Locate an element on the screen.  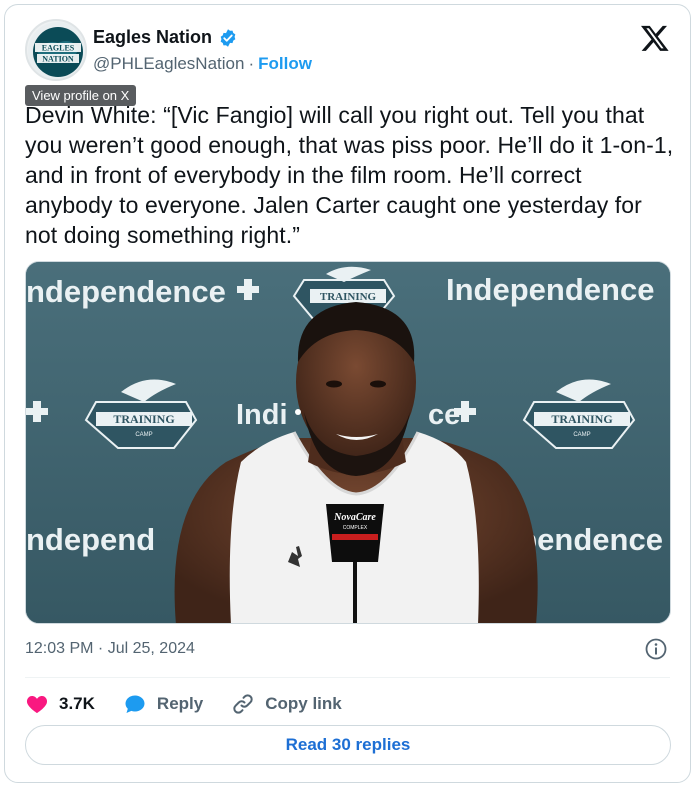
heart-icon is located at coordinates (37, 704).